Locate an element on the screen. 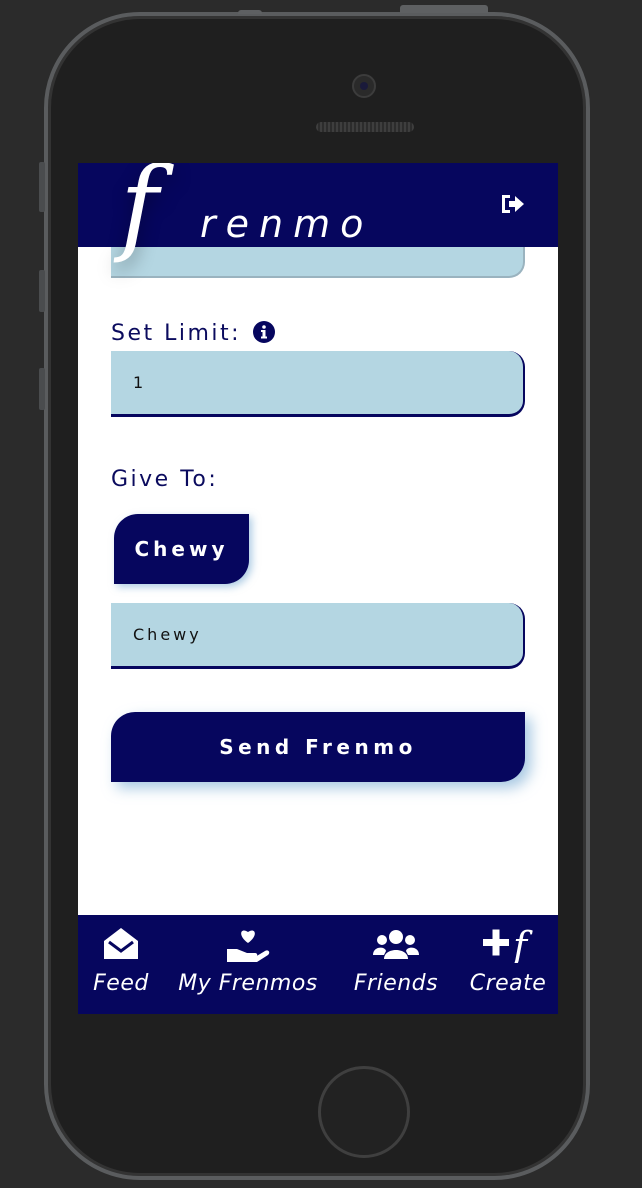 This screenshot has height=1188, width=642. users-icon is located at coordinates (396, 944).